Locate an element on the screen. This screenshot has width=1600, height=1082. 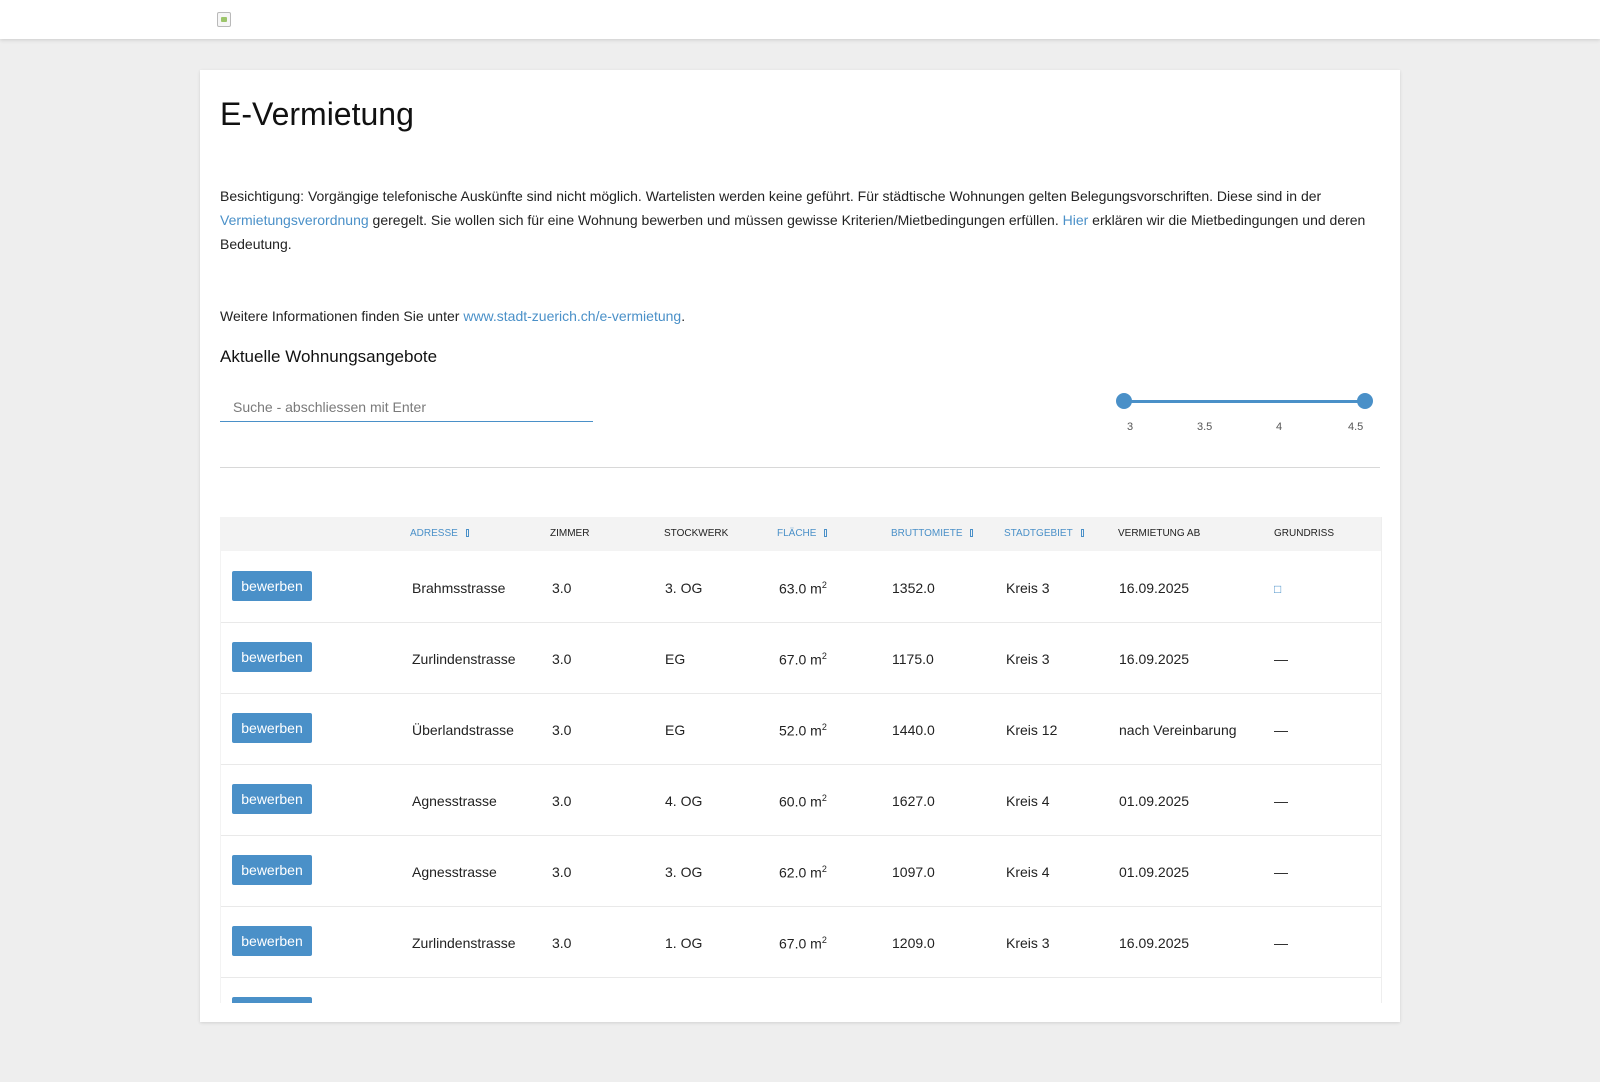
slider-handle-min is located at coordinates (1124, 401).